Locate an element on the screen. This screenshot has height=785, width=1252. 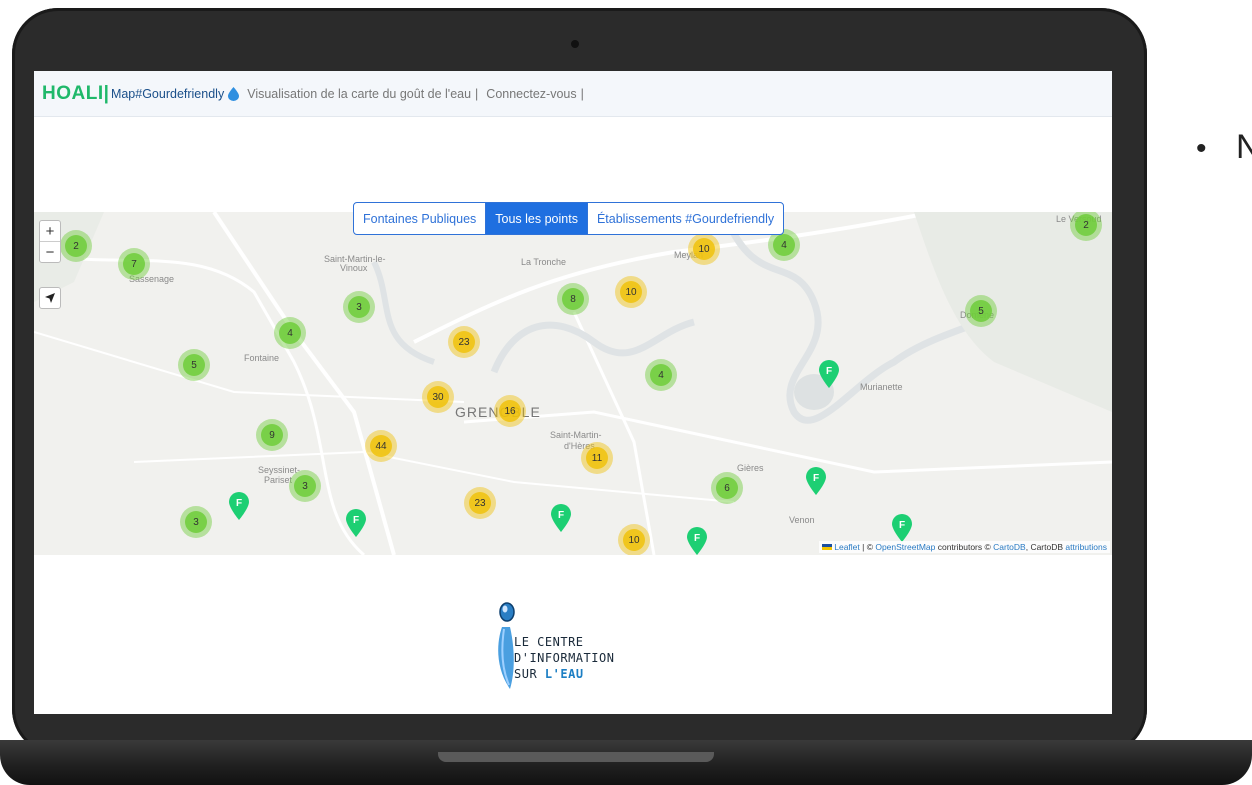
cluster-marker: 11 is located at coordinates (597, 458).